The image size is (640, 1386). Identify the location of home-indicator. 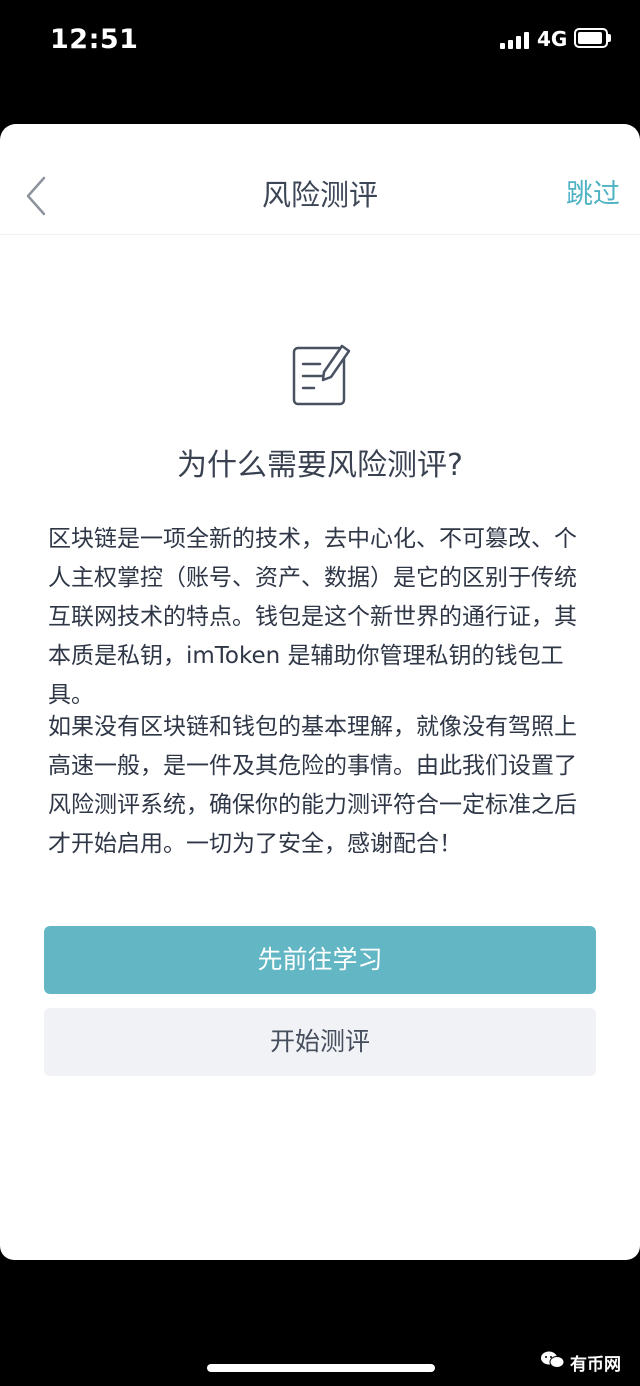
(321, 1368).